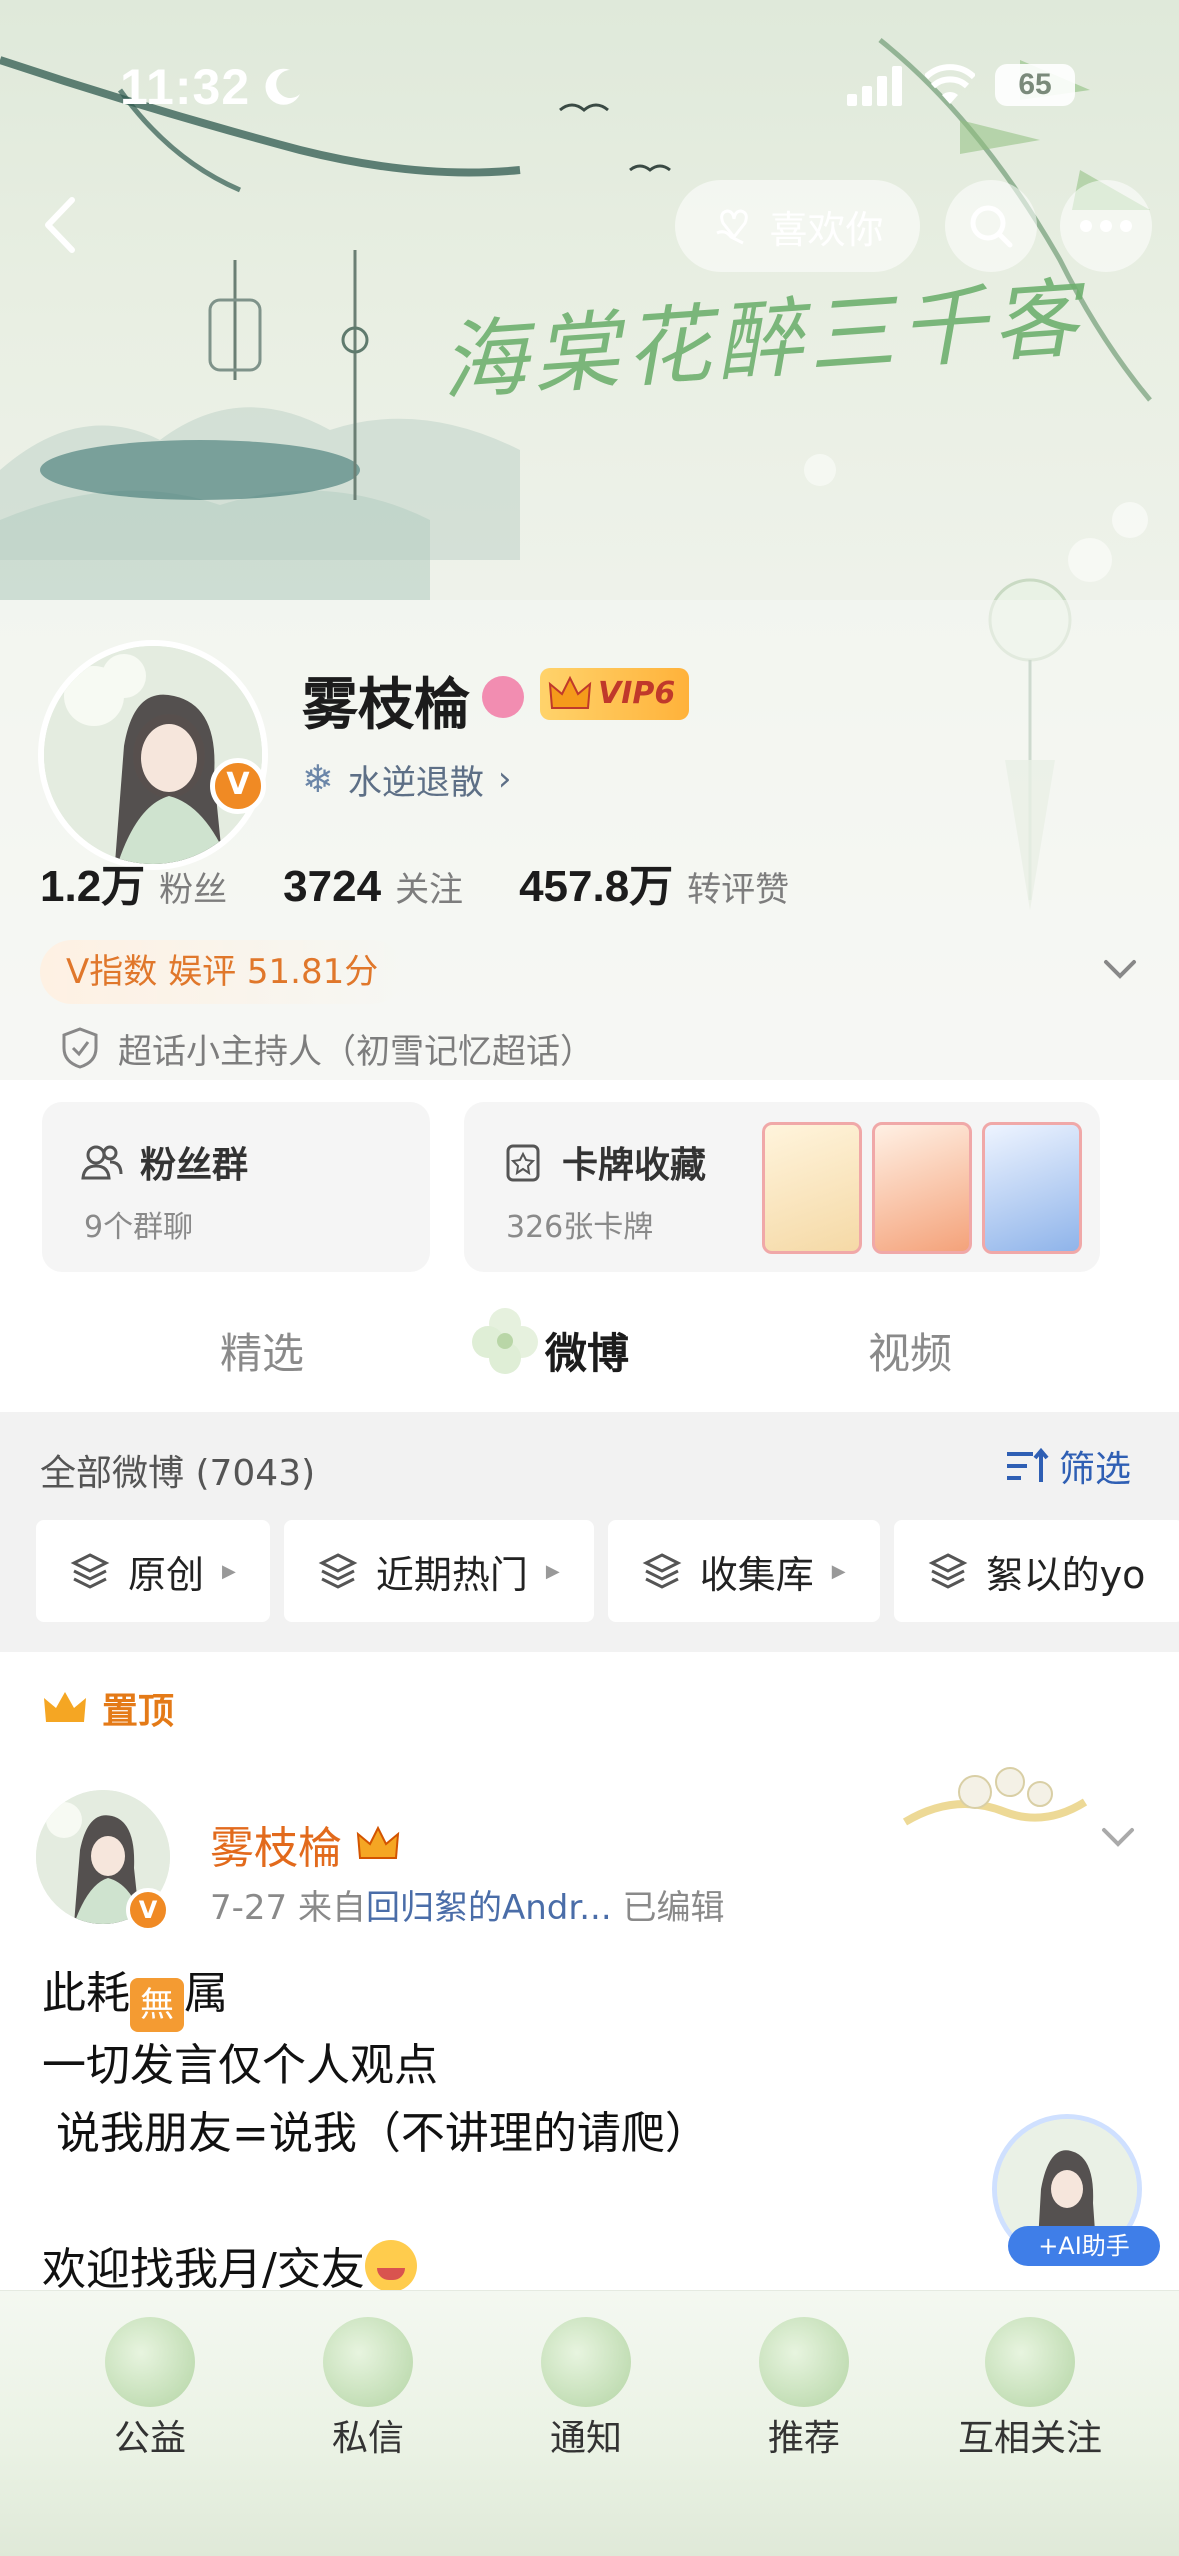 The image size is (1179, 2556). What do you see at coordinates (157, 2005) in the screenshot?
I see `wu-emoji: 無` at bounding box center [157, 2005].